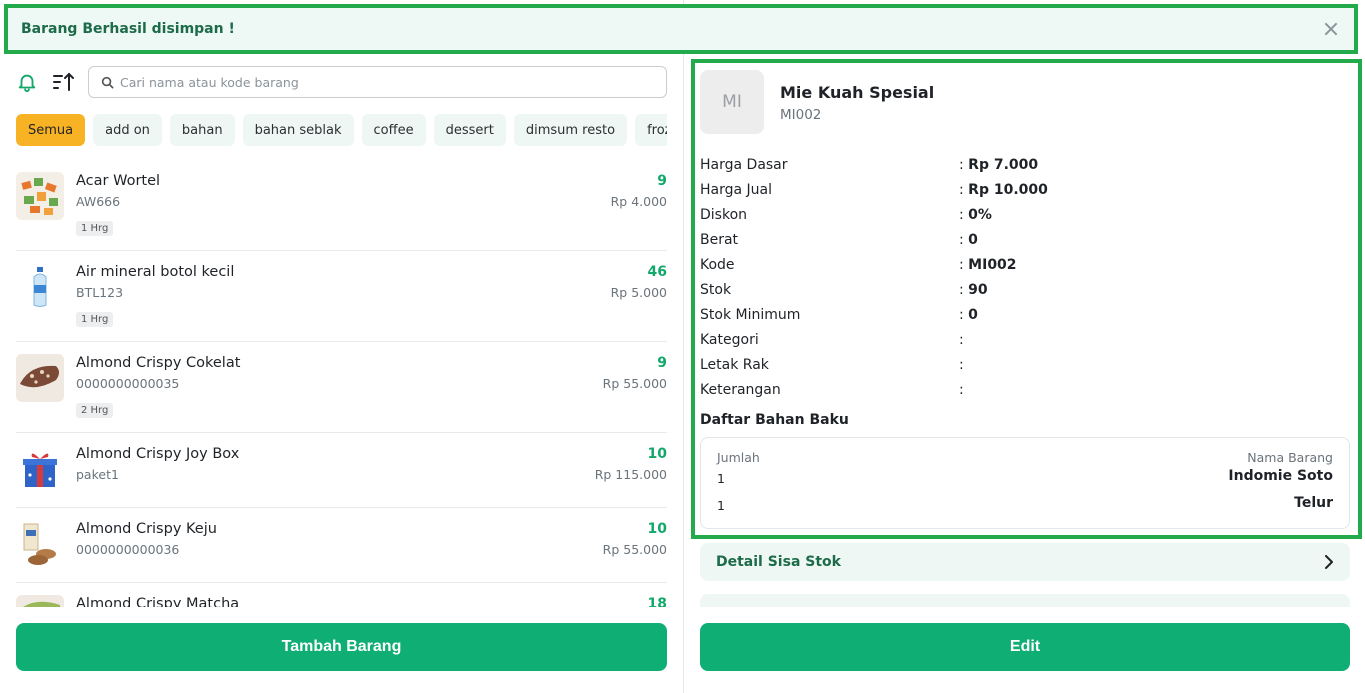  What do you see at coordinates (158, 454) in the screenshot?
I see `item-name: Almond Crispy Joy Box` at bounding box center [158, 454].